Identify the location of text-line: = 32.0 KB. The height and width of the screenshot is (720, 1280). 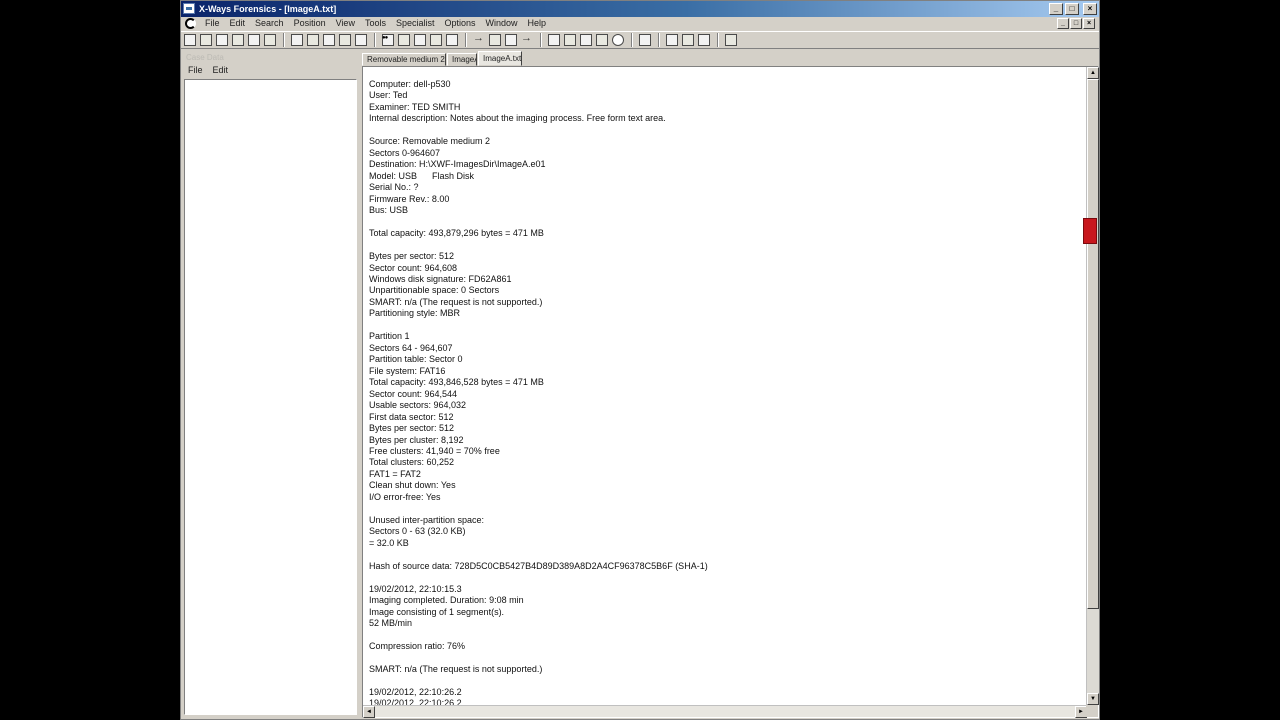
(389, 542).